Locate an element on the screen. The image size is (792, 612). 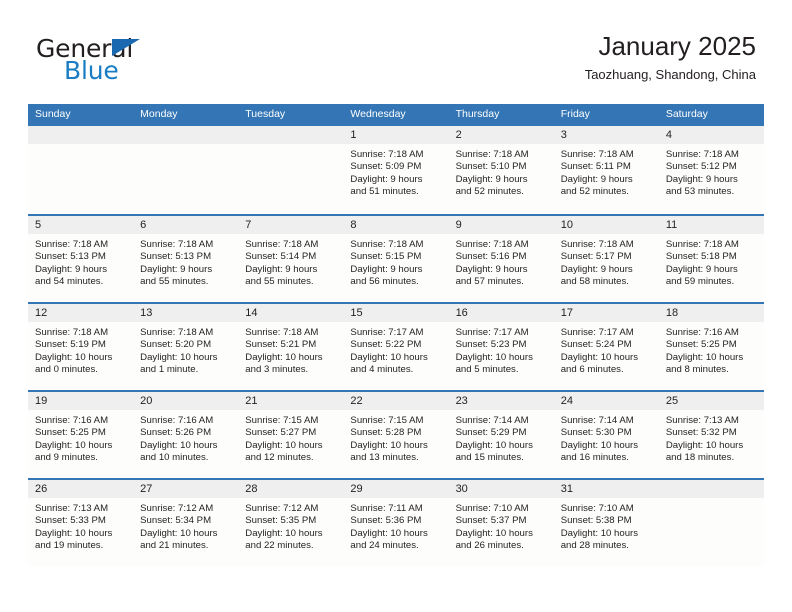
day-number: 30 is located at coordinates (501, 489).